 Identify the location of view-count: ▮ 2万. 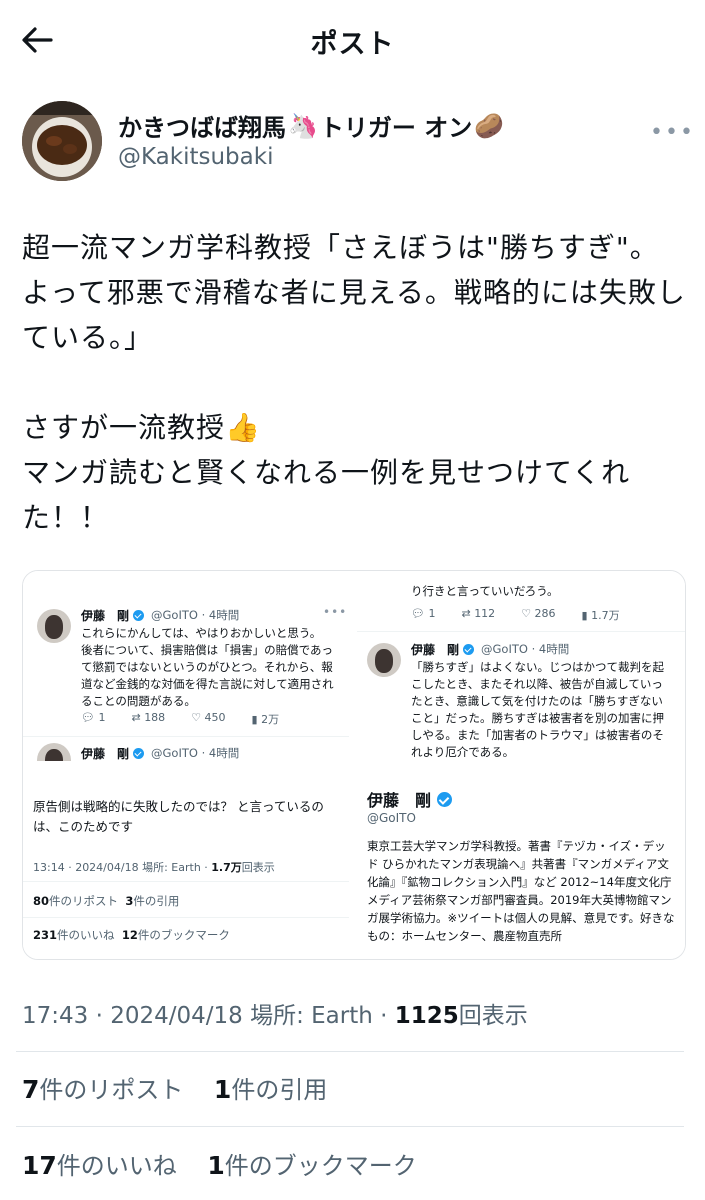
(265, 719).